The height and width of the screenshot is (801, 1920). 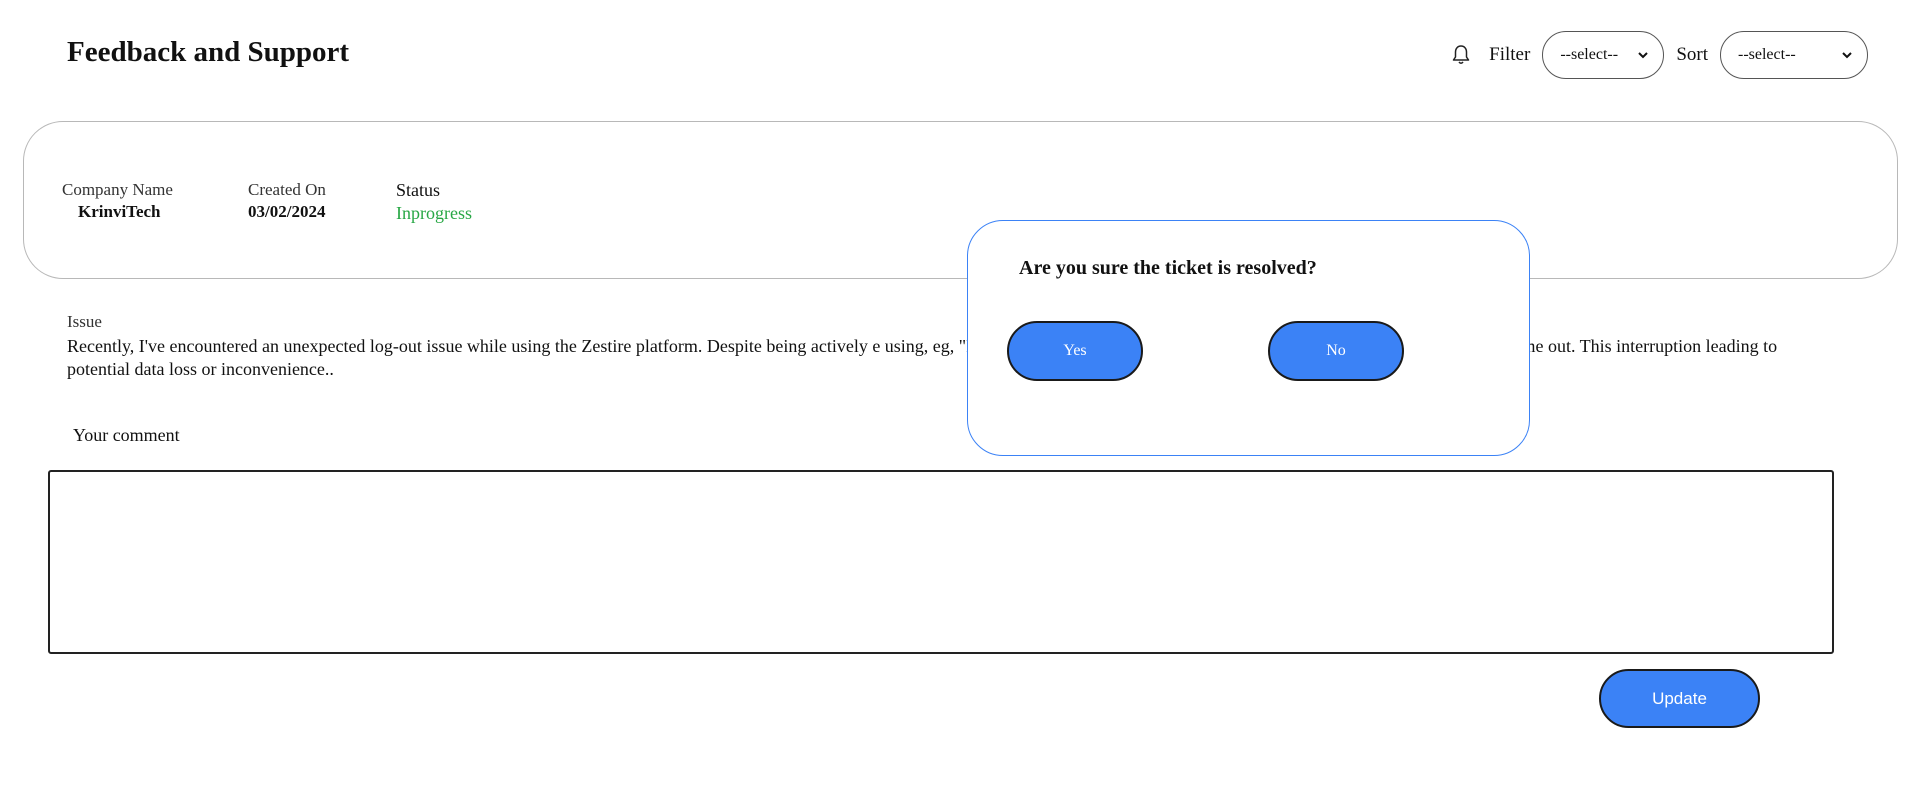 What do you see at coordinates (126, 435) in the screenshot?
I see `comment-label: Your comment` at bounding box center [126, 435].